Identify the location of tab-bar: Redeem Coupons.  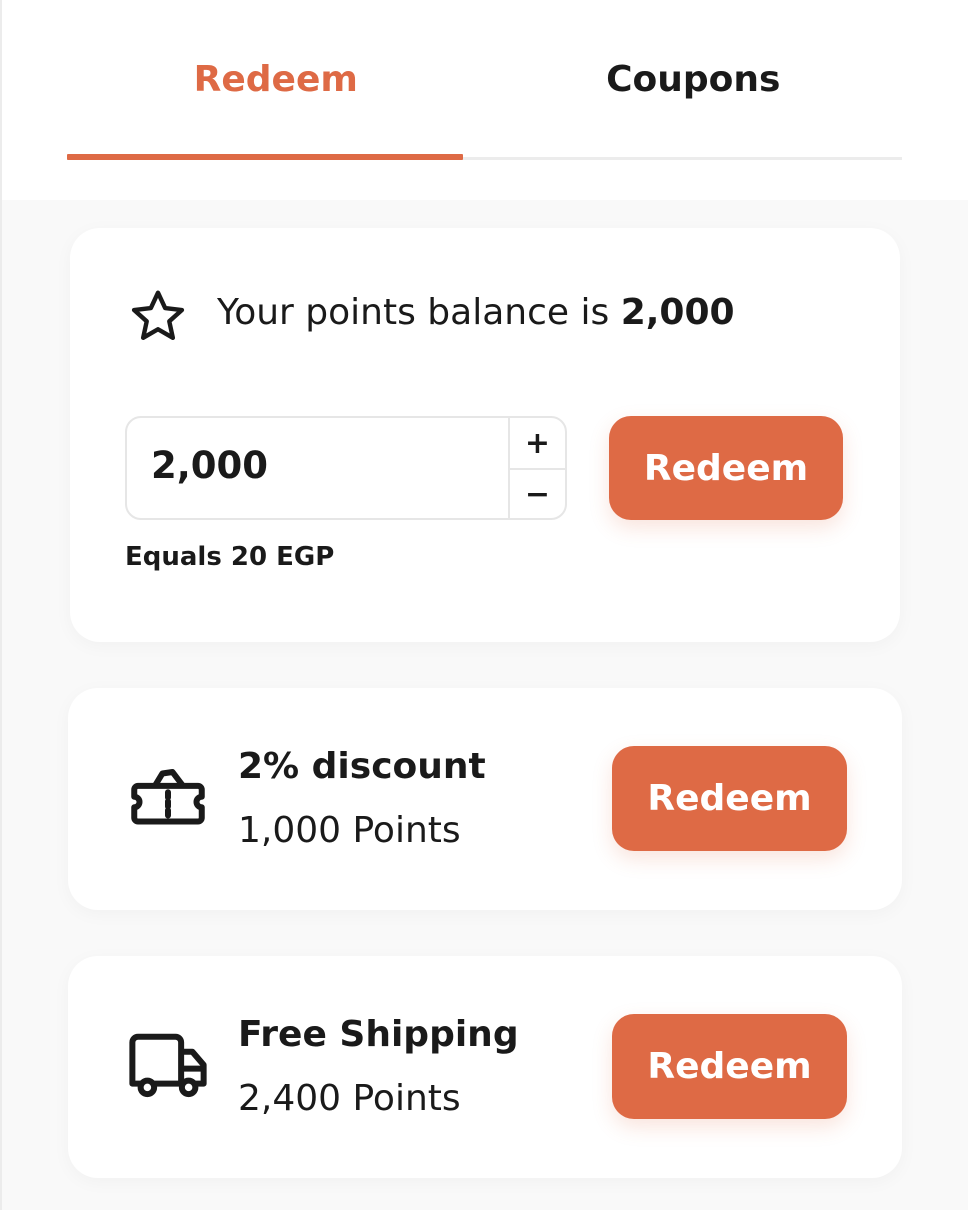
(484, 81).